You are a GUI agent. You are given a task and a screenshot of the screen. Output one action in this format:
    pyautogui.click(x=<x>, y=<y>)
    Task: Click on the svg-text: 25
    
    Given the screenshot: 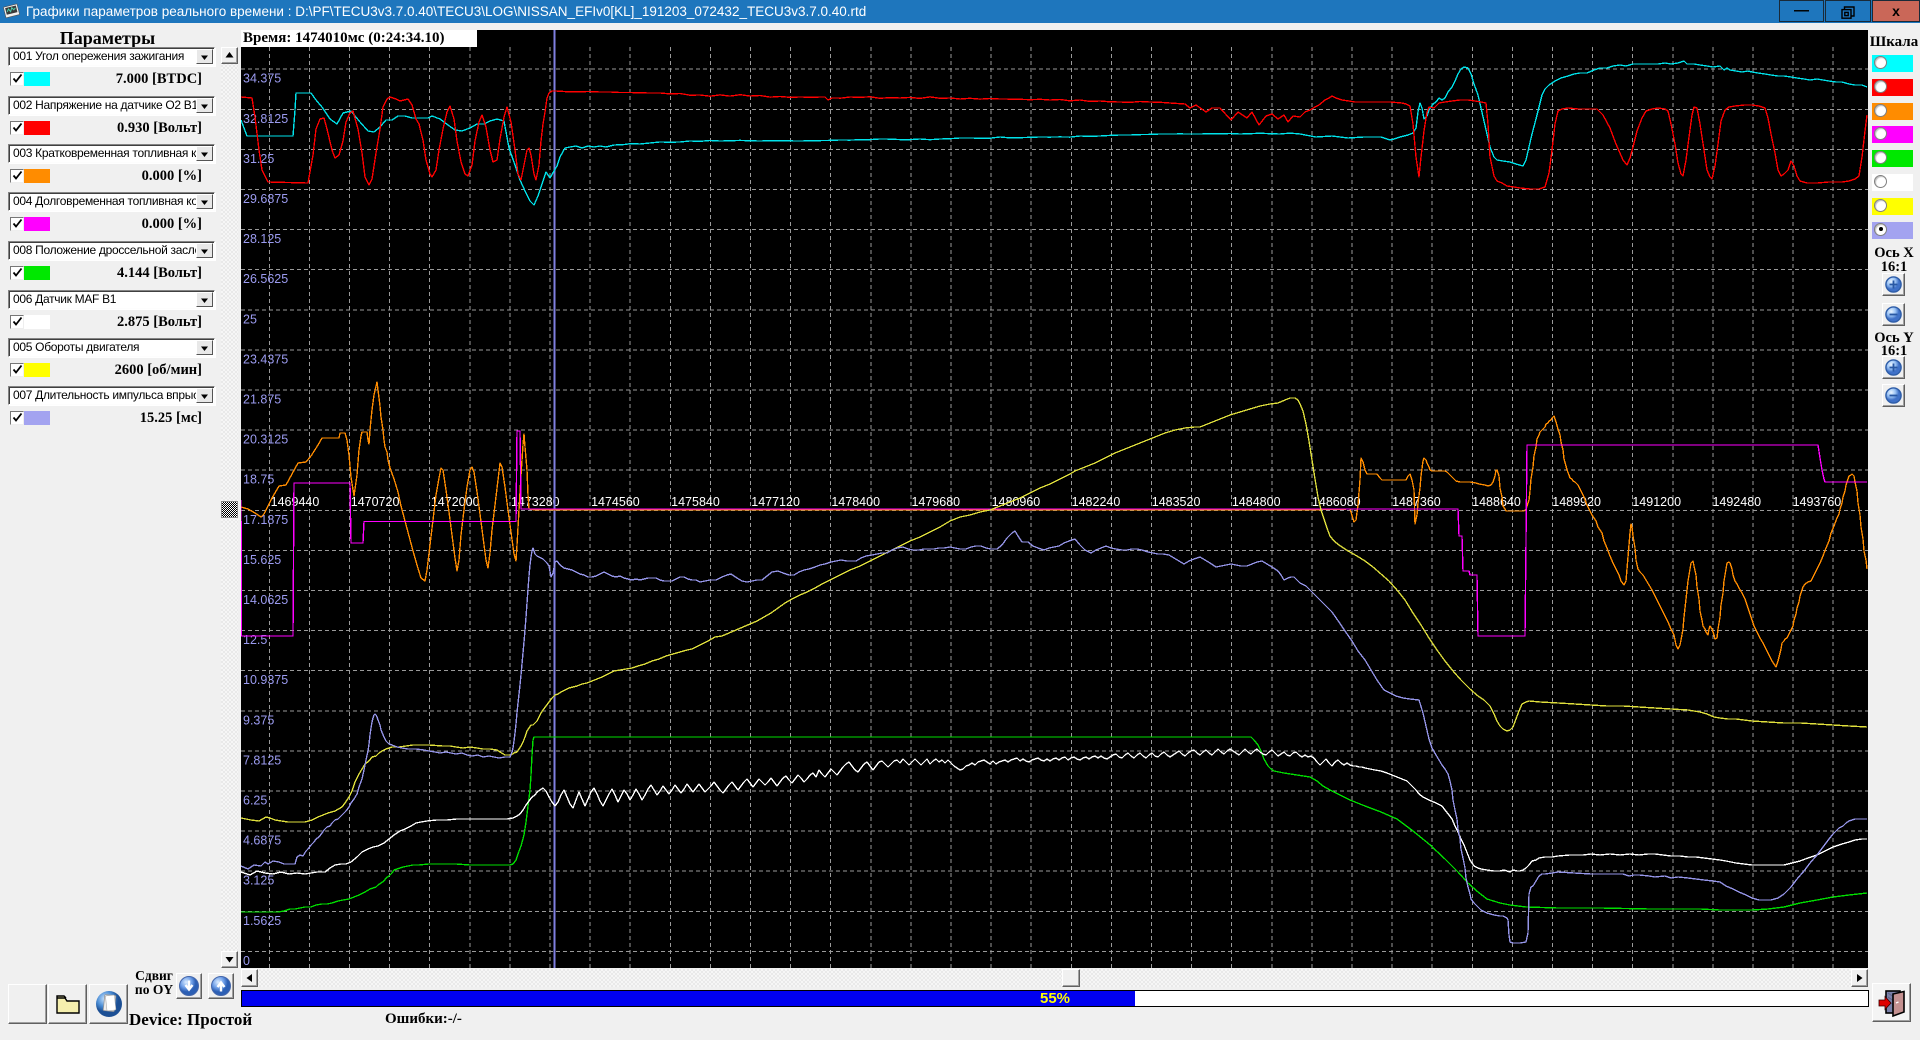 What is the action you would take?
    pyautogui.click(x=250, y=319)
    